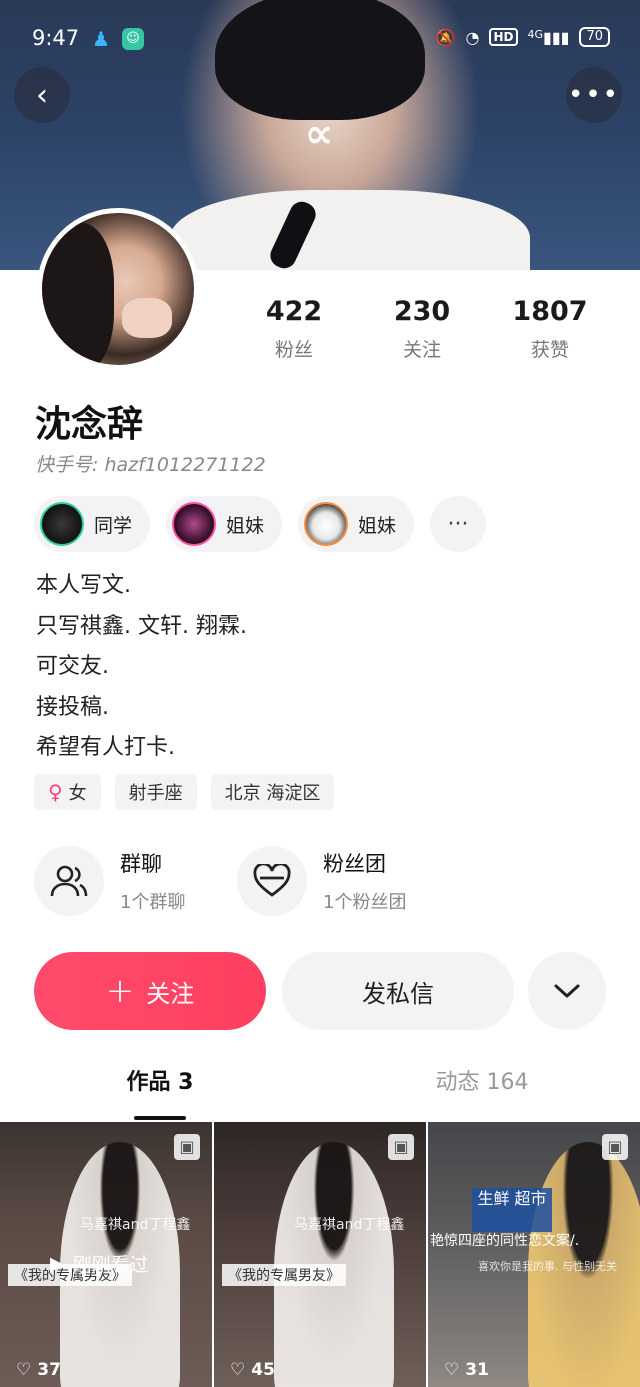  I want to click on status-time: 9:47, so click(56, 38).